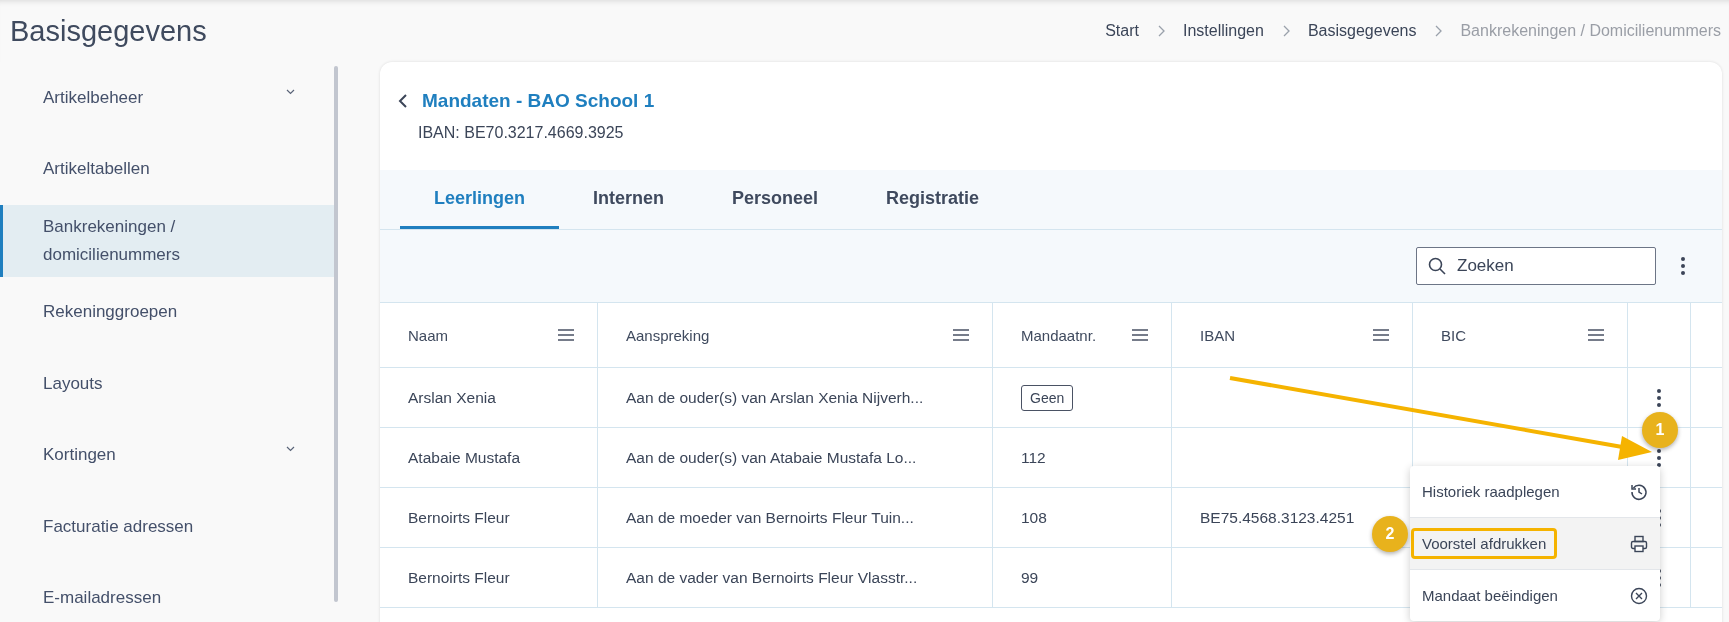 The image size is (1729, 622). Describe the element at coordinates (1034, 517) in the screenshot. I see `table-cell: 108` at that location.